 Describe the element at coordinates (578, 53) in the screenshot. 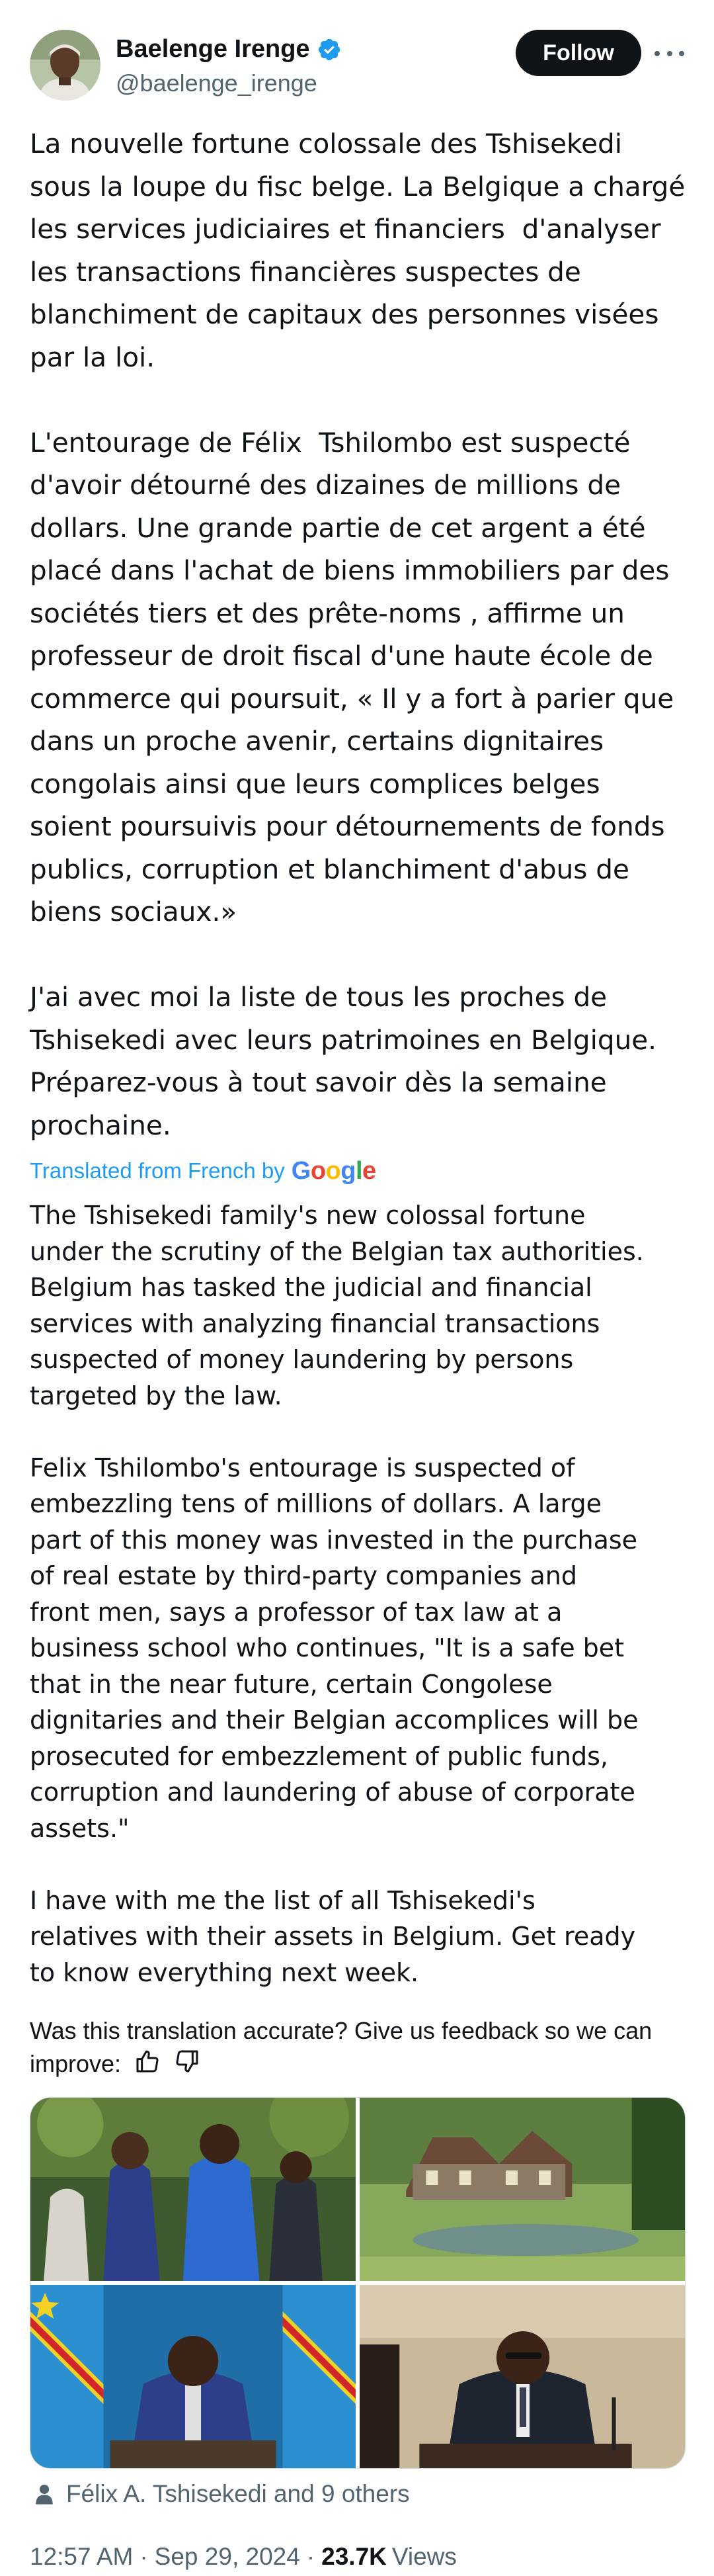

I see `follow-button: Follow` at that location.